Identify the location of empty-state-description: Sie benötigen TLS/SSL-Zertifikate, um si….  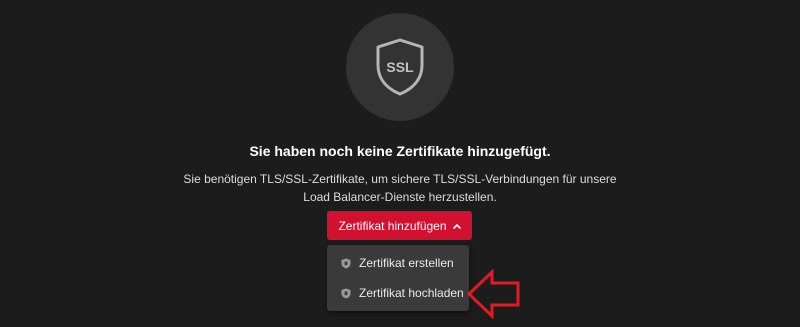
(400, 188).